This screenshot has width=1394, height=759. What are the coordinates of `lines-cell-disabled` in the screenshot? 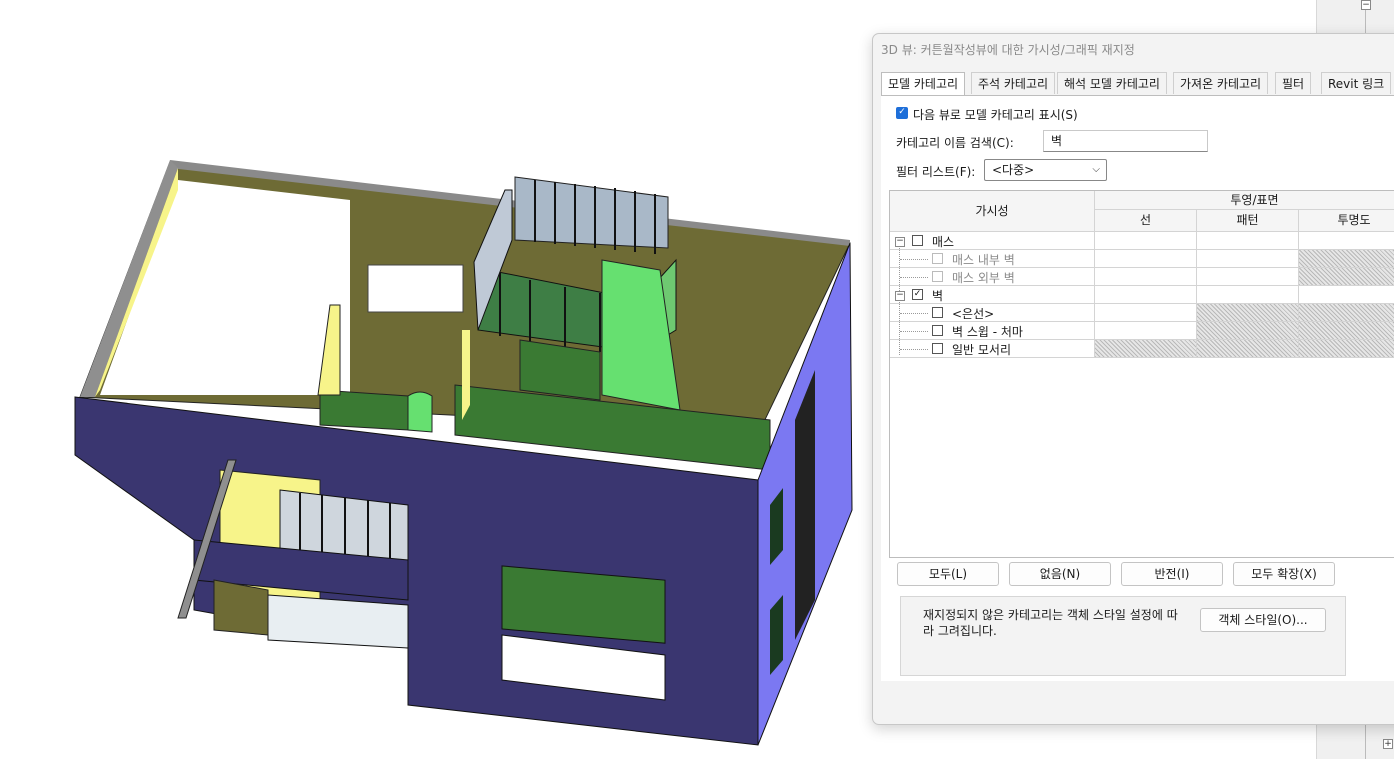 It's located at (1146, 349).